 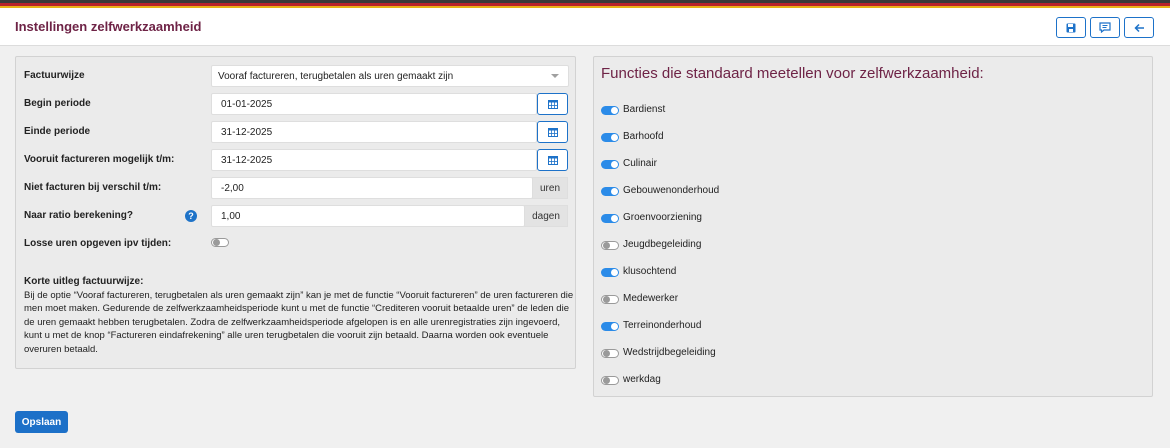 I want to click on einde-periode-input: 31-12-2025, so click(x=374, y=132).